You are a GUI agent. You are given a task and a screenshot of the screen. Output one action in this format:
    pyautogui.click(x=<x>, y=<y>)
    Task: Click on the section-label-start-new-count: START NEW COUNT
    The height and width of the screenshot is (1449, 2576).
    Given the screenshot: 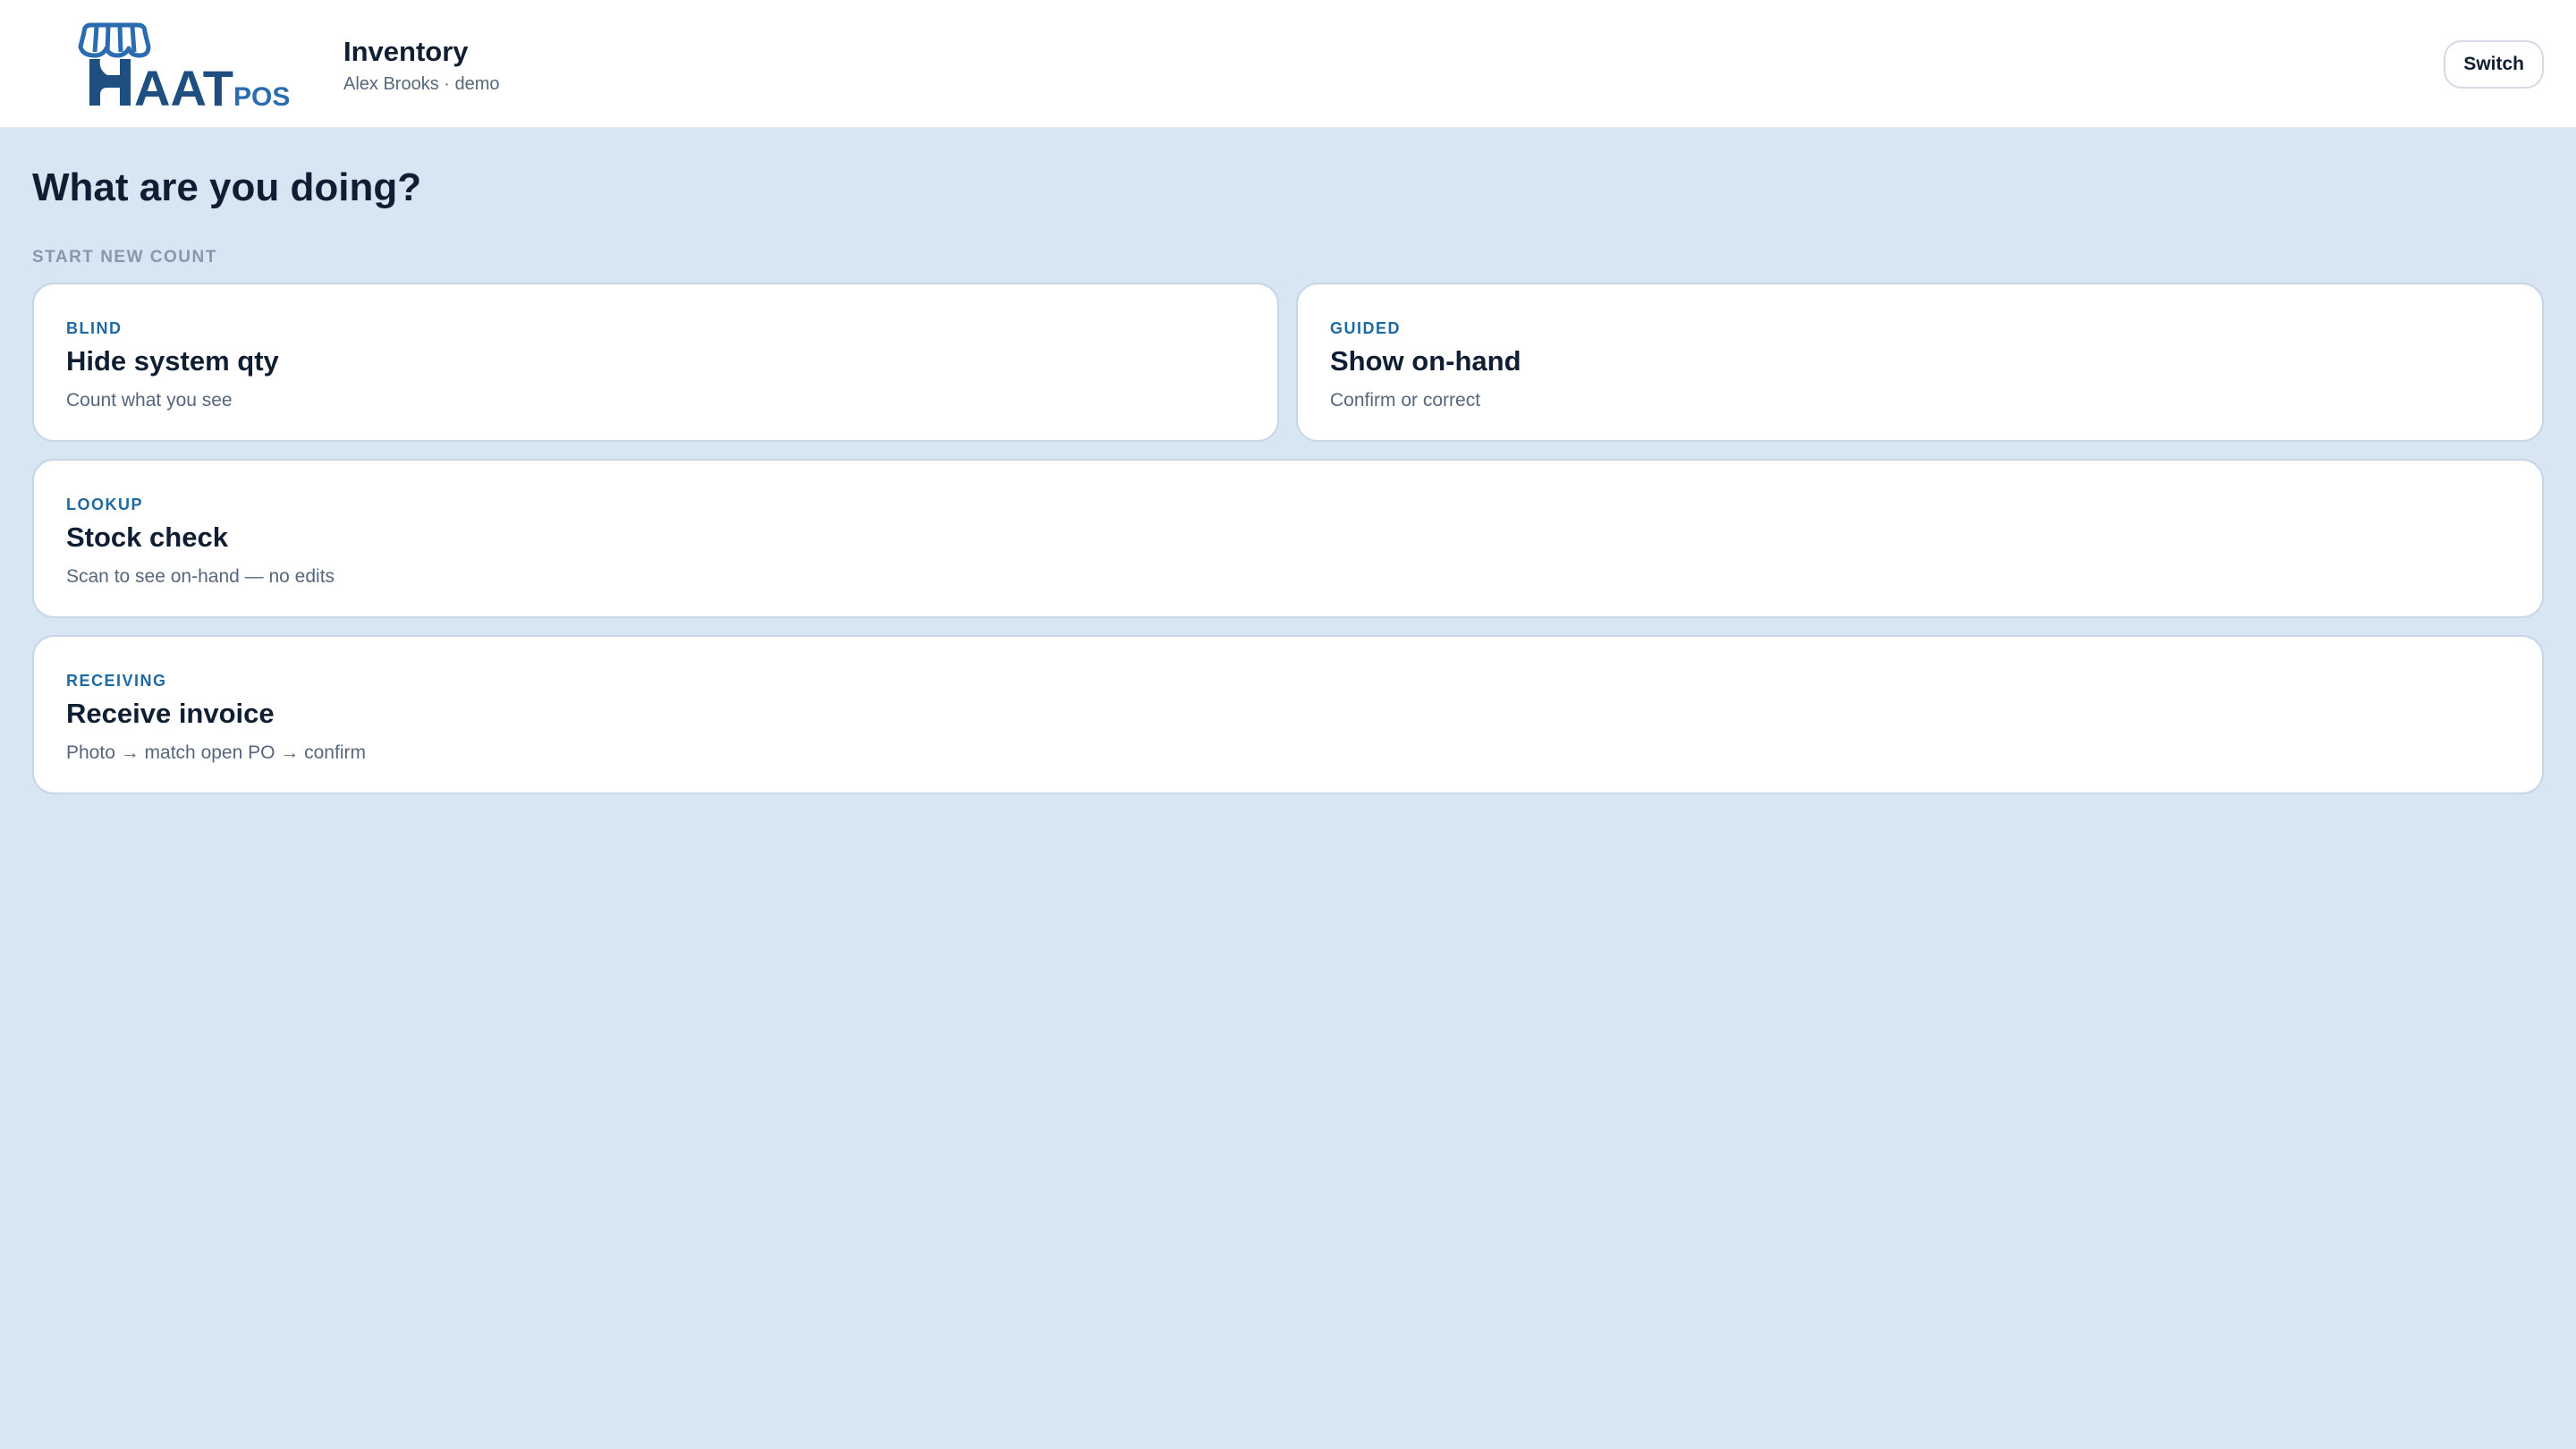 What is the action you would take?
    pyautogui.click(x=124, y=257)
    